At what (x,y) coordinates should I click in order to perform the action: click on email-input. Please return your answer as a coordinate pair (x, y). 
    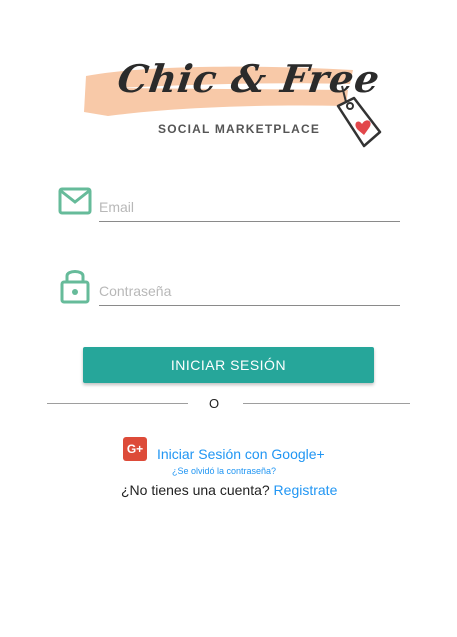
    Looking at the image, I should click on (249, 207).